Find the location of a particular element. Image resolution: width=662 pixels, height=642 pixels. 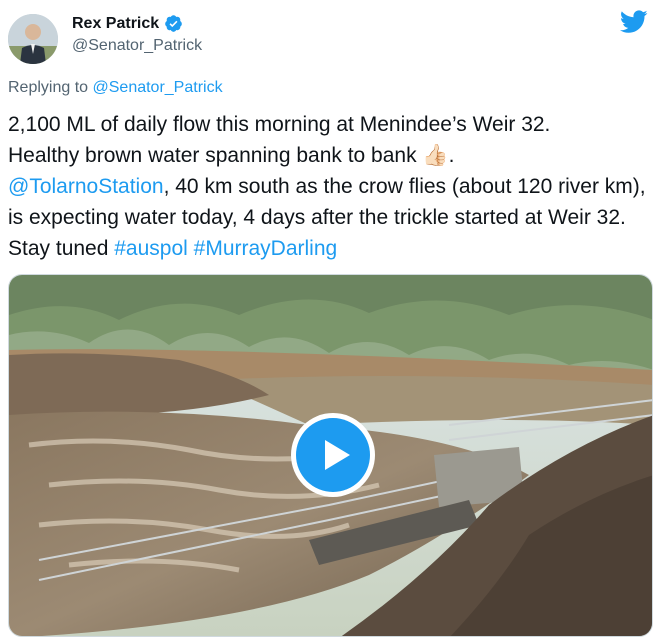

hashtag-auspol: #auspol is located at coordinates (151, 248).